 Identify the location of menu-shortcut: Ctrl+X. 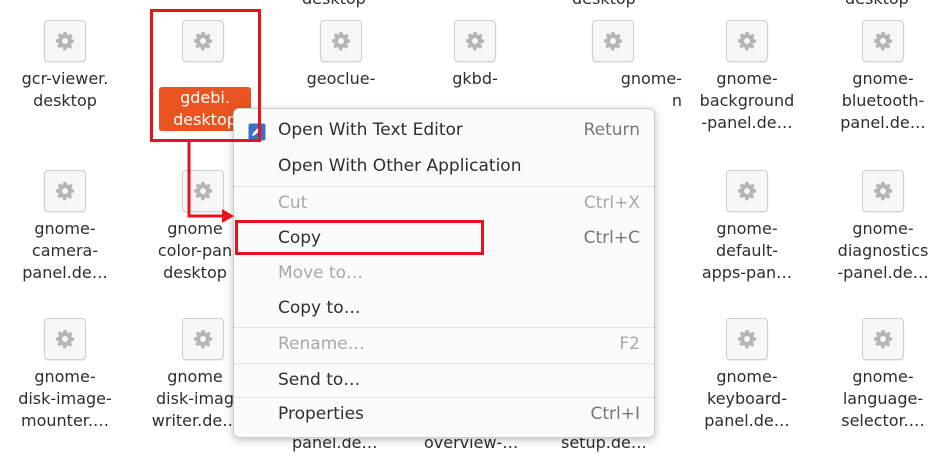
(611, 203).